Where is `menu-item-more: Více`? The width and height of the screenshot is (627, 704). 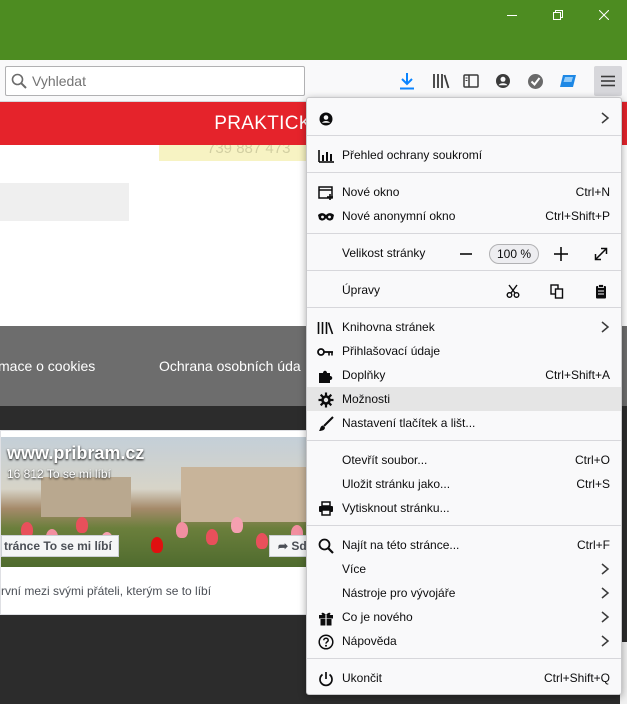
menu-item-more: Více is located at coordinates (464, 569).